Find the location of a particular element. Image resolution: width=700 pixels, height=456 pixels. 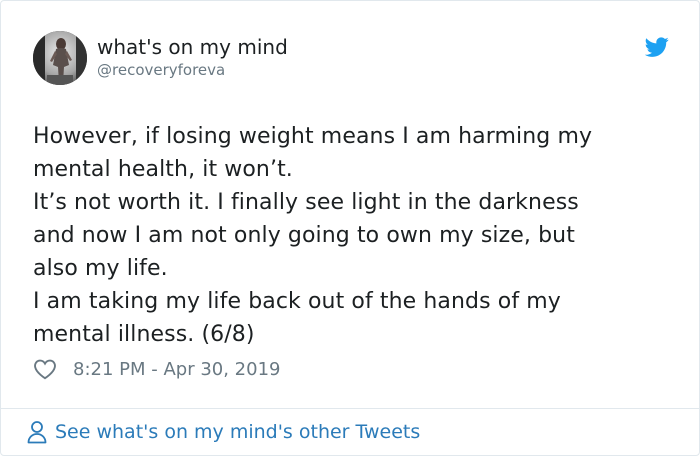

person-icon is located at coordinates (37, 432).